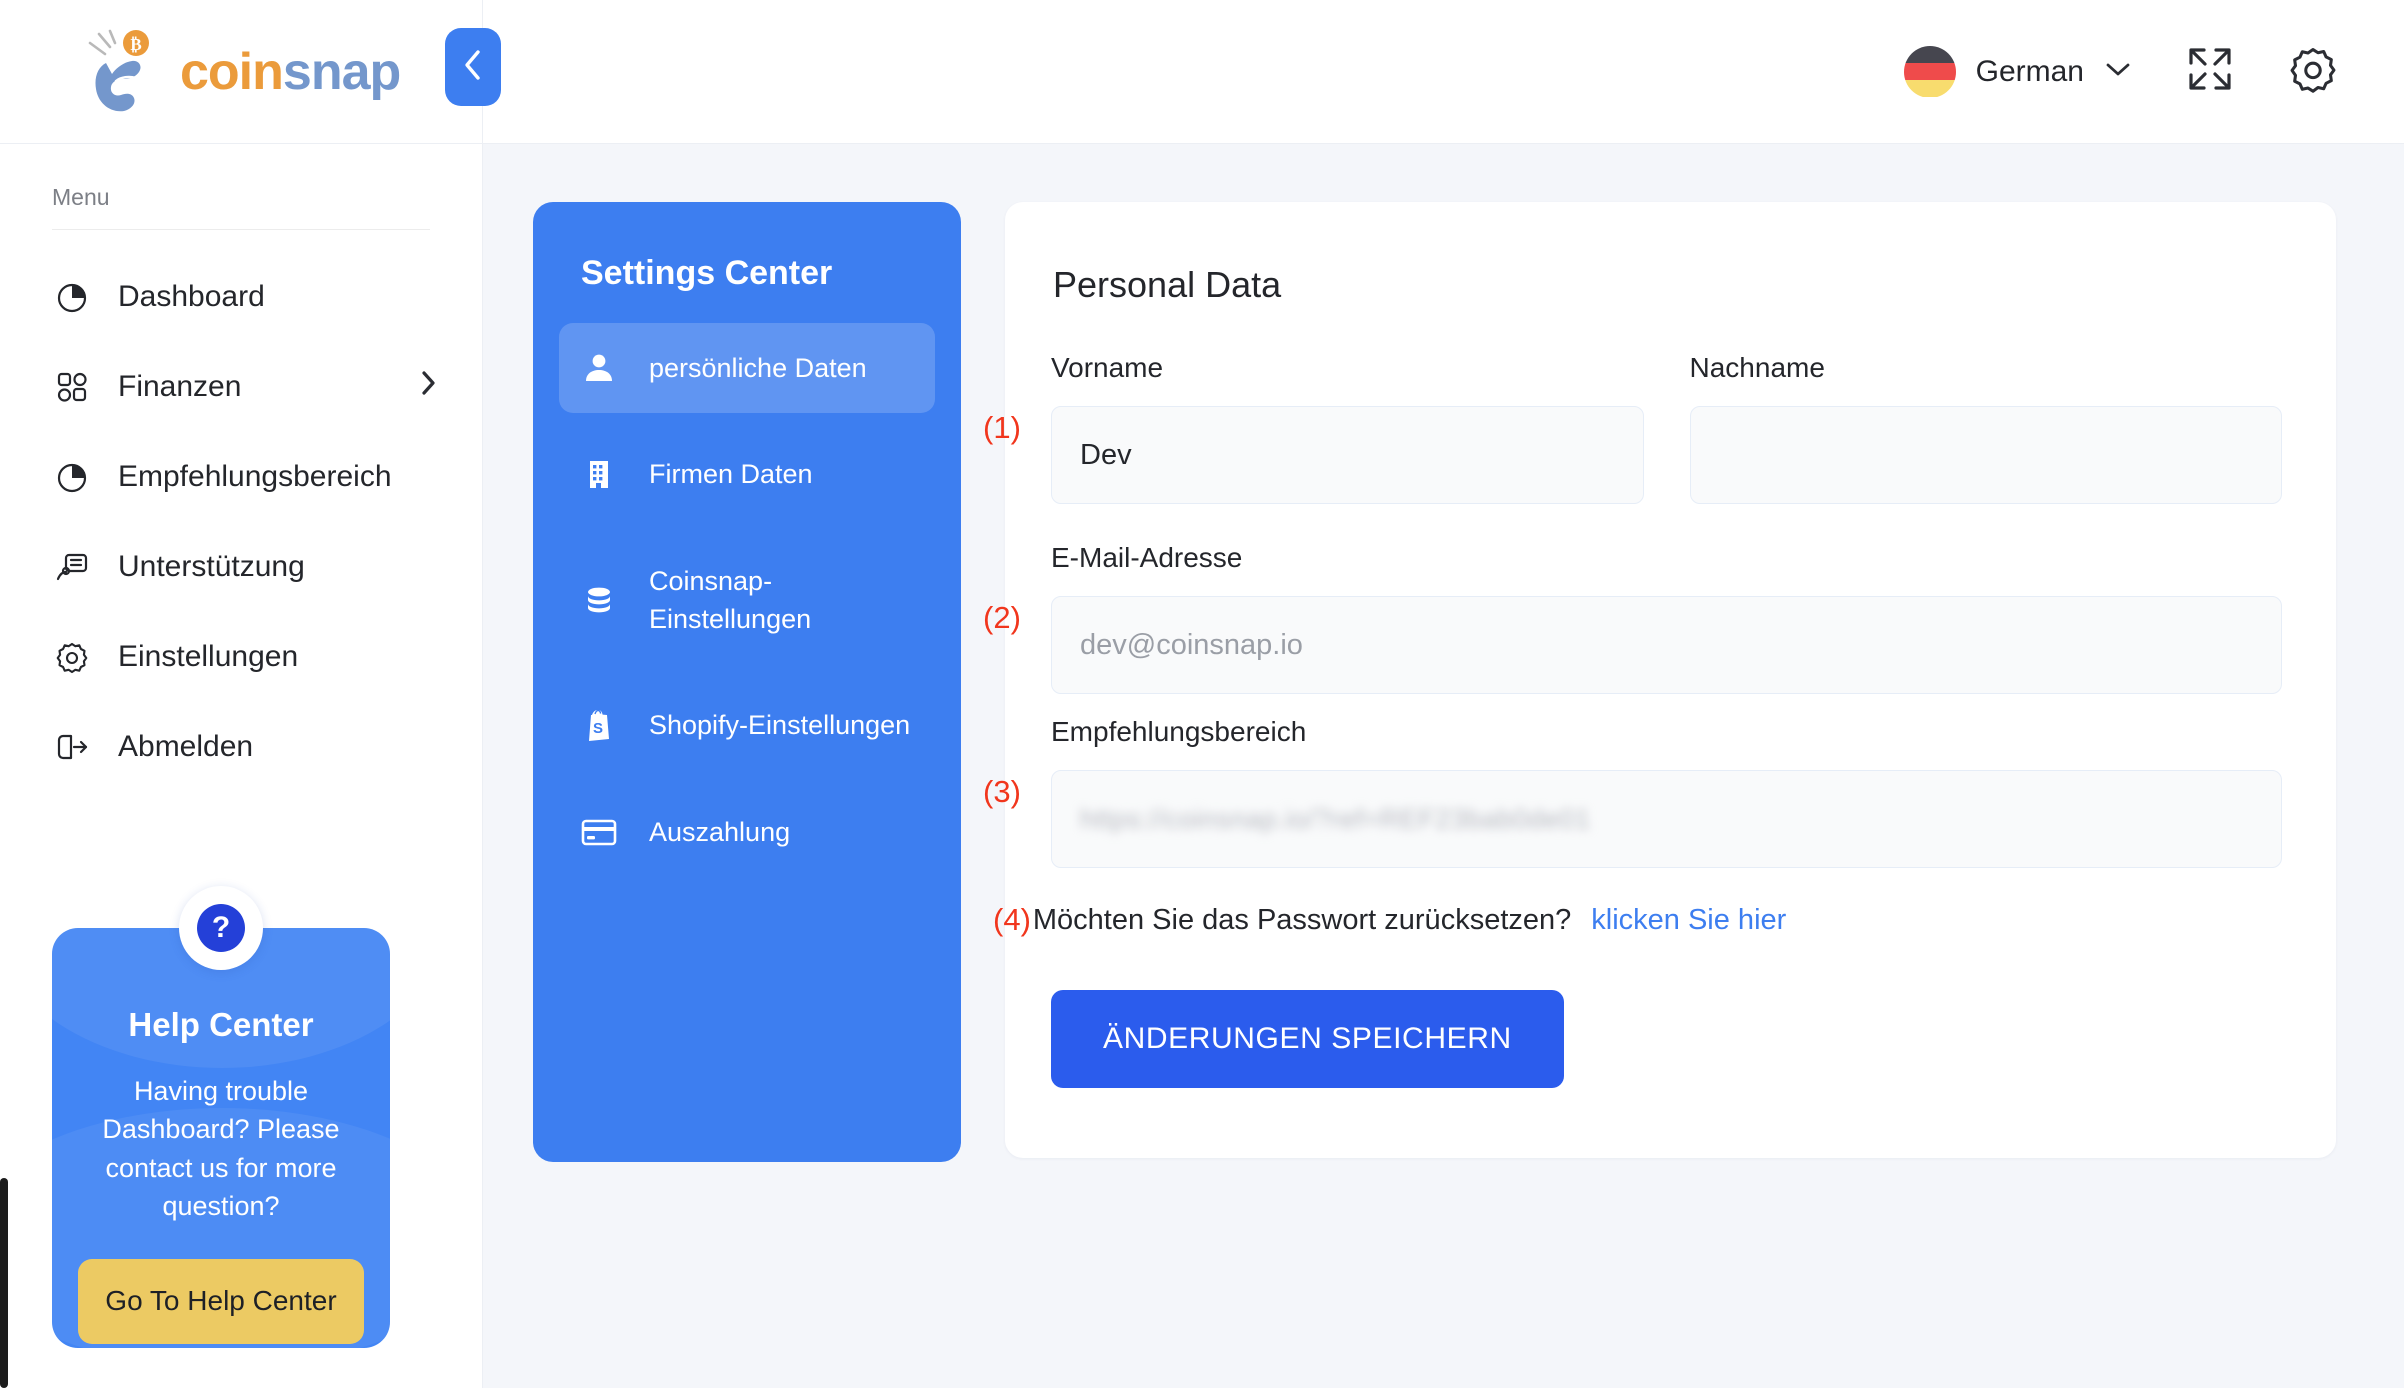 This screenshot has width=2404, height=1388. I want to click on email-field-group: E-Mail-Adresse (2) dev@coinsnap.io, so click(1632, 618).